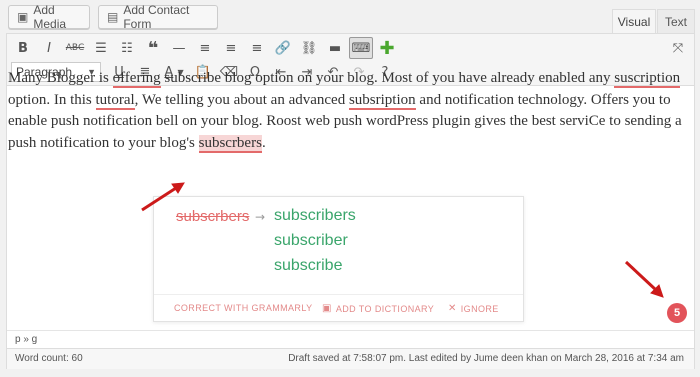 This screenshot has height=377, width=700. What do you see at coordinates (677, 313) in the screenshot?
I see `grammarly-badge: 5` at bounding box center [677, 313].